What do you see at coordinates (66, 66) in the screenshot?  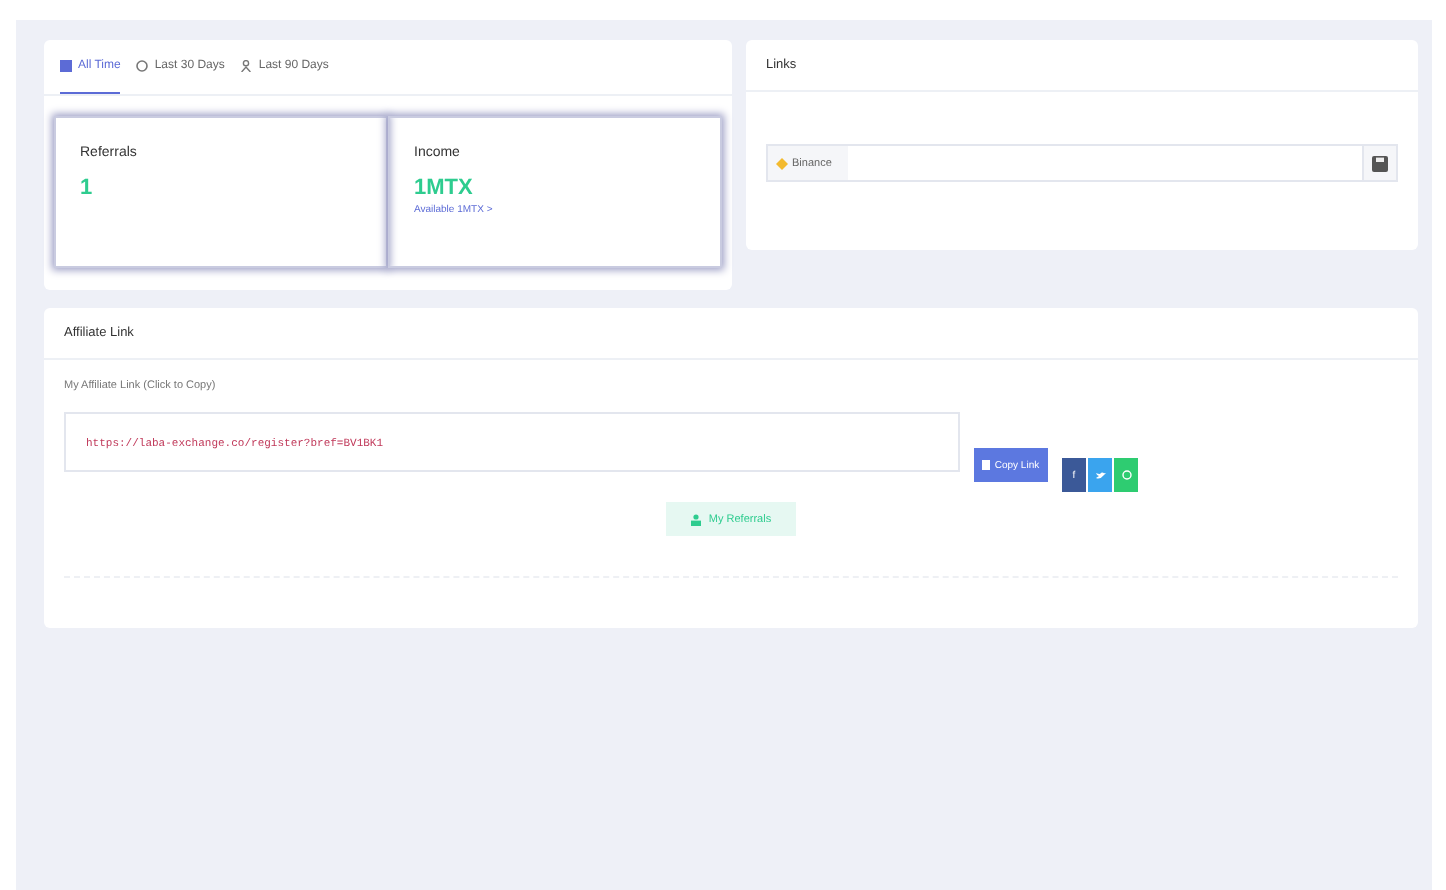 I see `grid-icon` at bounding box center [66, 66].